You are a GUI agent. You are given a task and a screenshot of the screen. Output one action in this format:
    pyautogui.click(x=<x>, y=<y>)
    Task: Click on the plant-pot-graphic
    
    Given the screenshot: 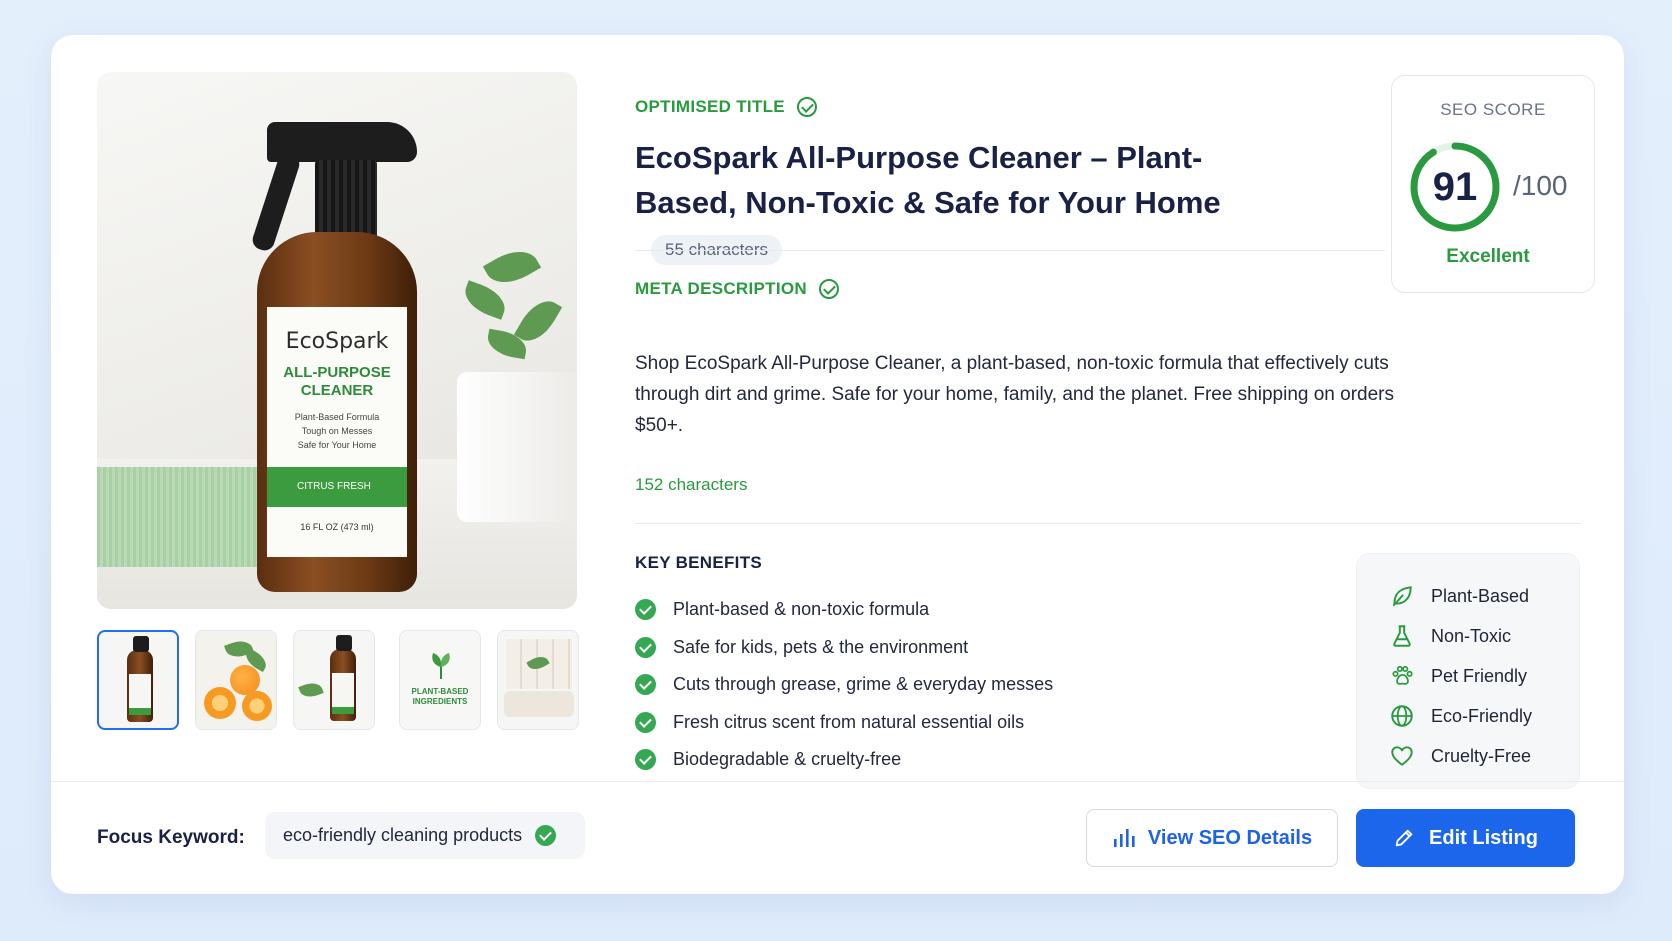 What is the action you would take?
    pyautogui.click(x=517, y=447)
    